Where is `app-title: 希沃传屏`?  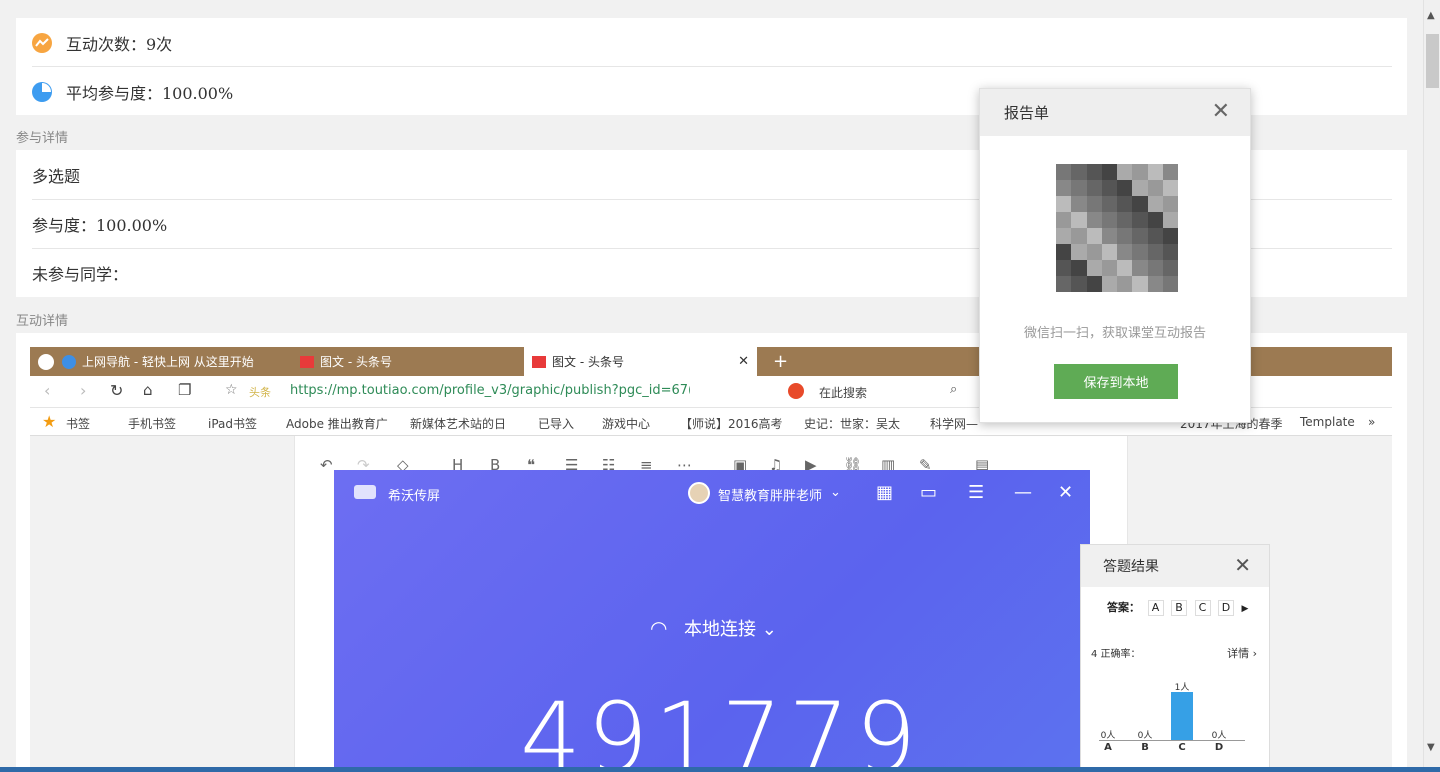 app-title: 希沃传屏 is located at coordinates (414, 496).